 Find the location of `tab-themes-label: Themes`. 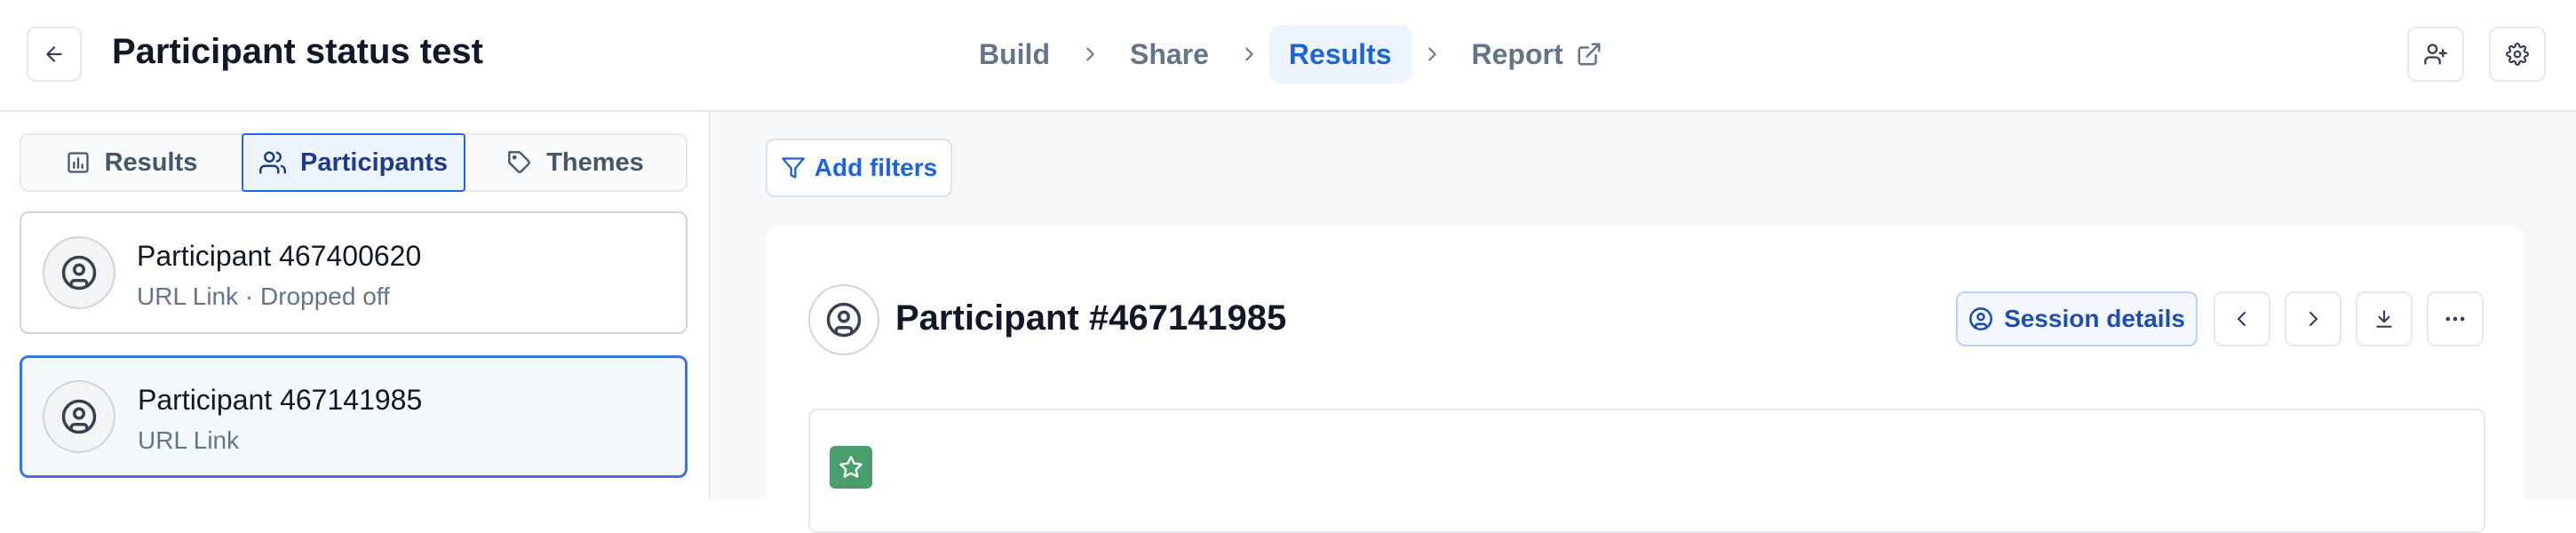

tab-themes-label: Themes is located at coordinates (595, 162).